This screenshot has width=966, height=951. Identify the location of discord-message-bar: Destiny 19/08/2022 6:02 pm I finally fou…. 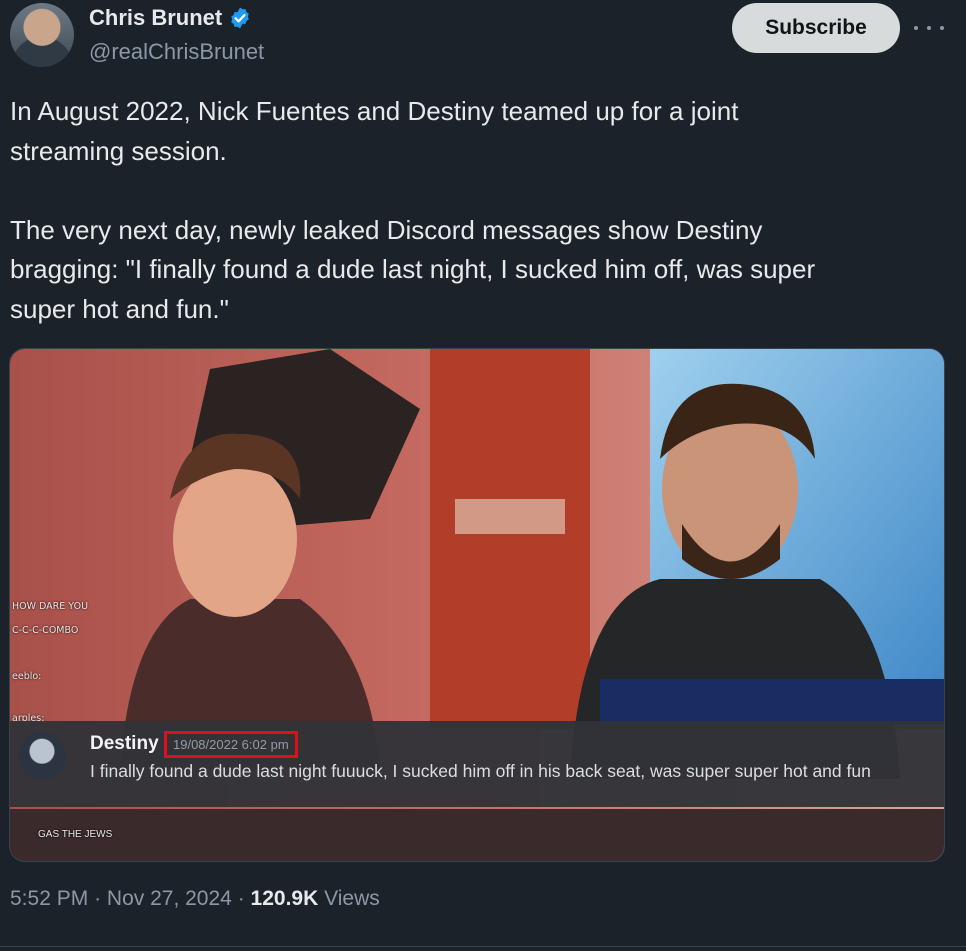
(477, 764).